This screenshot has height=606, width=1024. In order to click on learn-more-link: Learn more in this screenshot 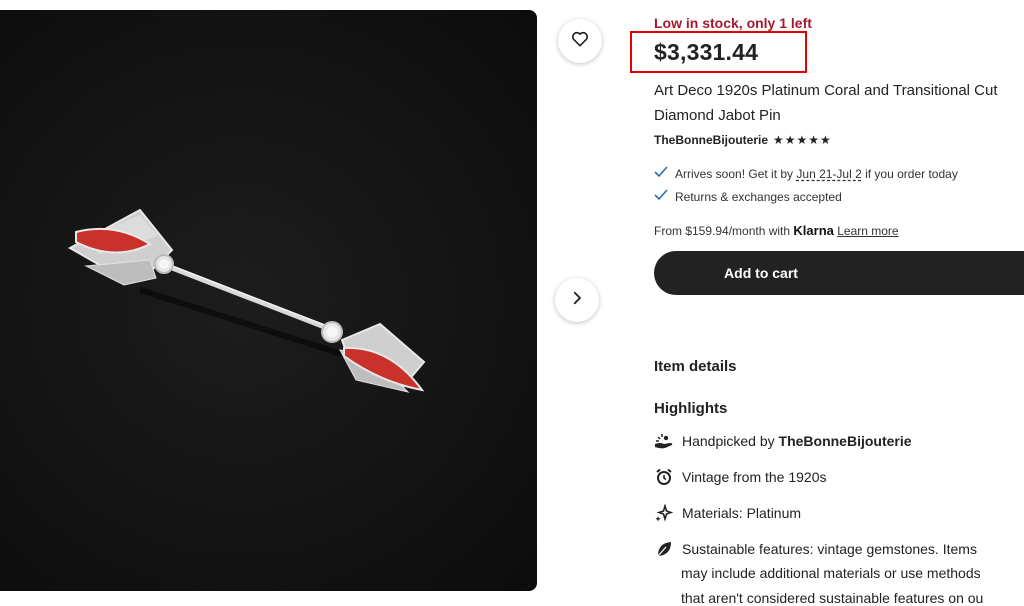, I will do `click(867, 231)`.